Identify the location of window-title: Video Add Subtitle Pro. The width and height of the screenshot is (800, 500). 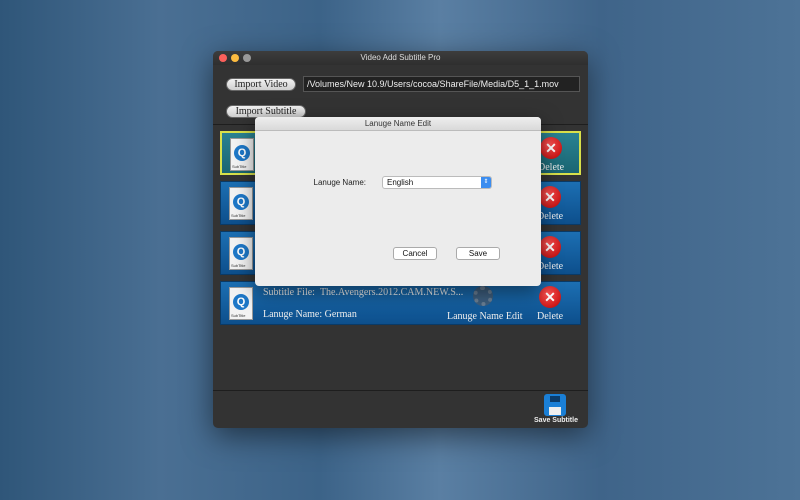
(400, 57).